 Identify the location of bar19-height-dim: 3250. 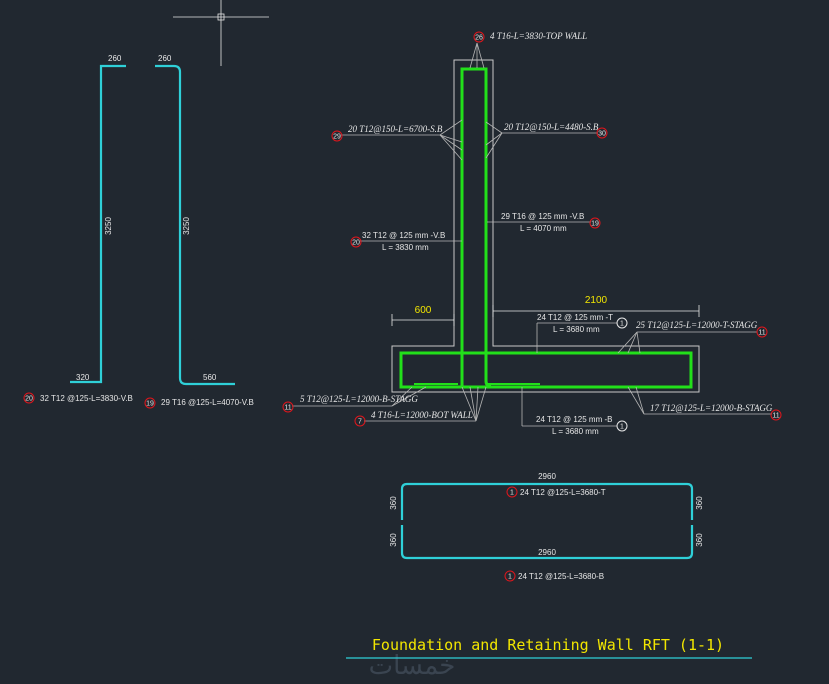
(186, 226).